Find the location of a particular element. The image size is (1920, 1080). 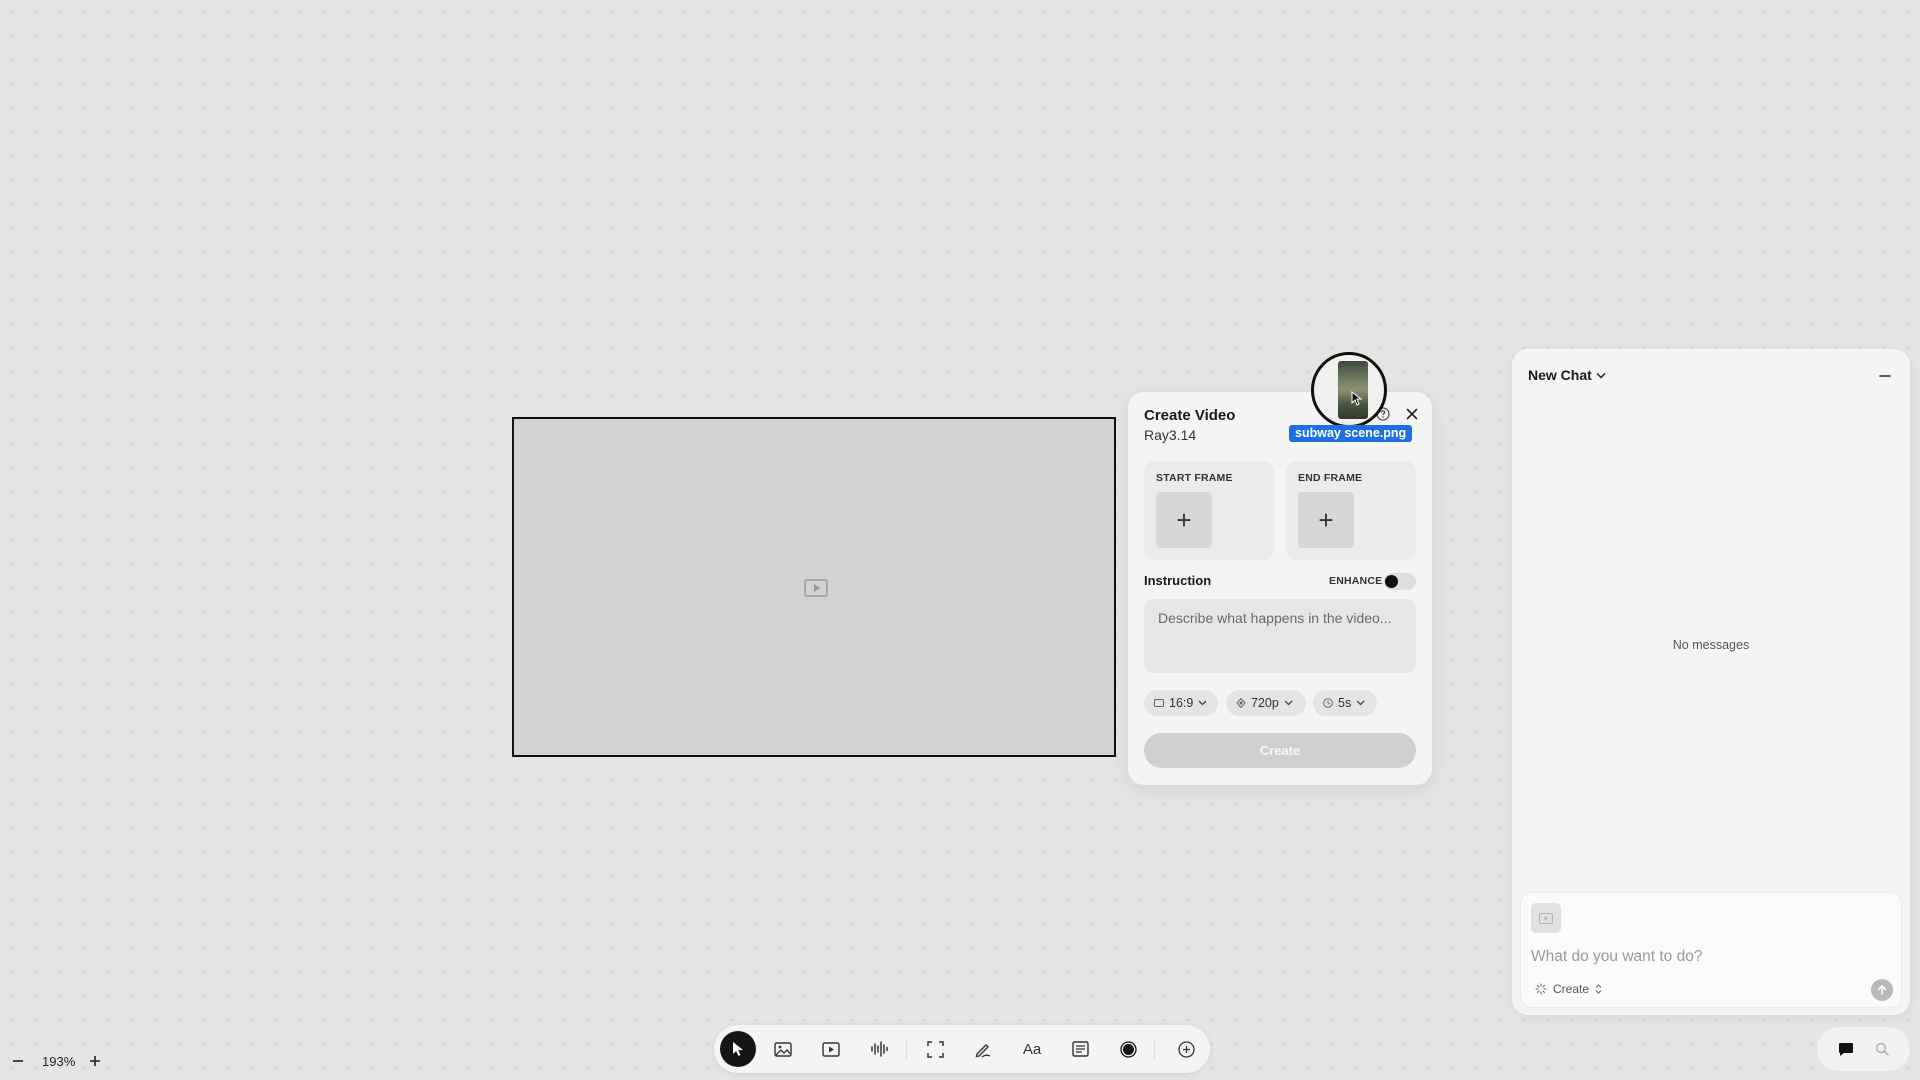

send-button is located at coordinates (1882, 990).